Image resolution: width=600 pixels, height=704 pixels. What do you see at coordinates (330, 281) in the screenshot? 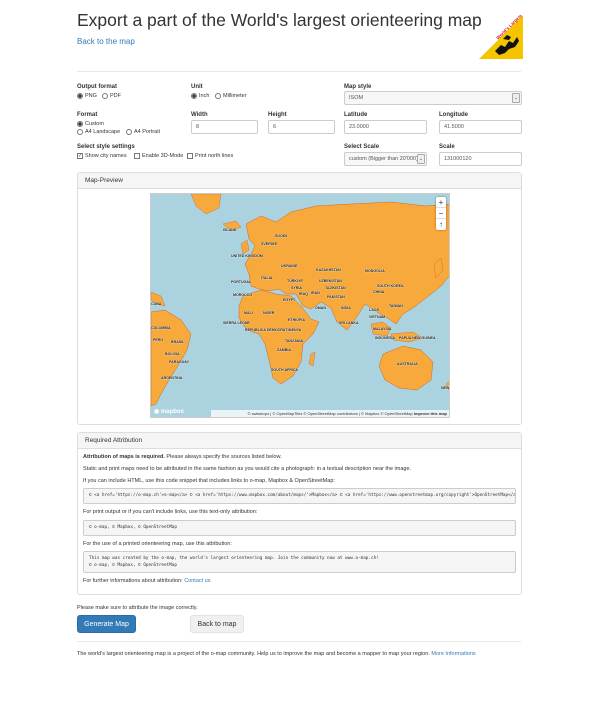
I see `map-label: UZBEKISTAN` at bounding box center [330, 281].